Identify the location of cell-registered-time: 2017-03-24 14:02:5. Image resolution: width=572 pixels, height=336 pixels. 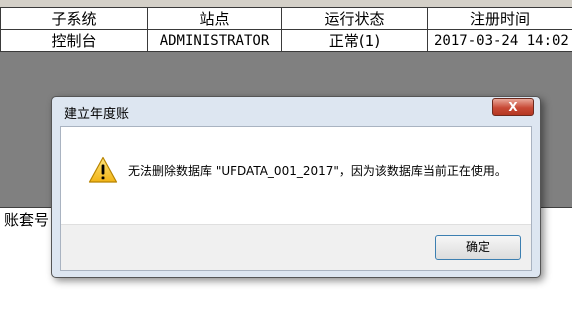
(499, 40).